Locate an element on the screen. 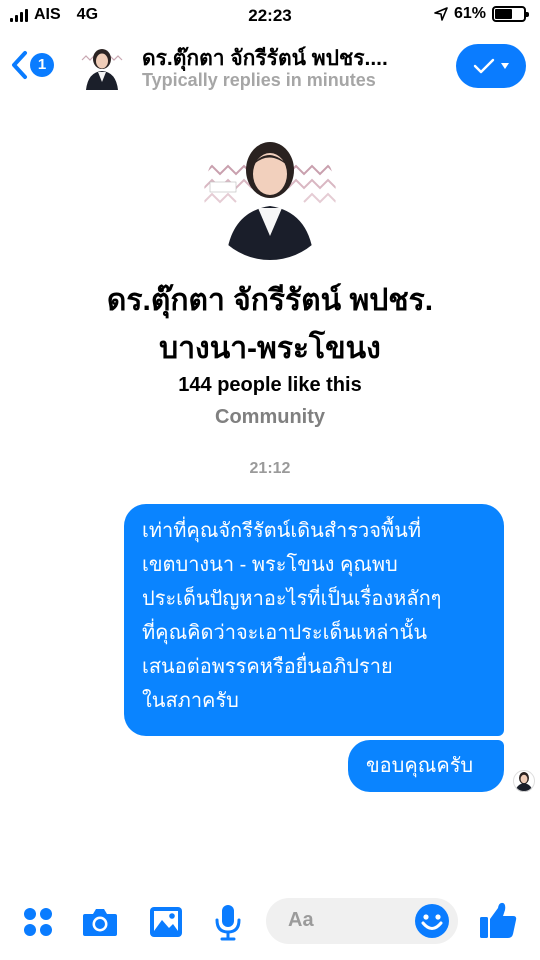 This screenshot has height=960, width=540. battery-icon is located at coordinates (510, 14).